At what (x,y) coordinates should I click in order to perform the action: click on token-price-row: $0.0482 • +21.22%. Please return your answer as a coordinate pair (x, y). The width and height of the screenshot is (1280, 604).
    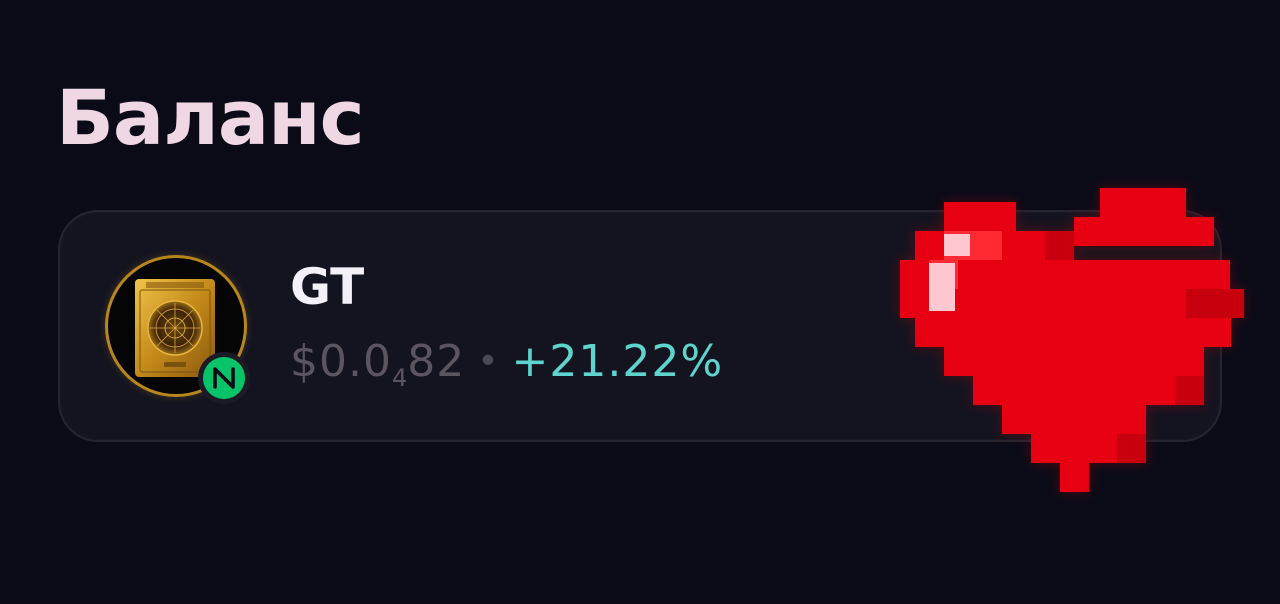
    Looking at the image, I should click on (506, 365).